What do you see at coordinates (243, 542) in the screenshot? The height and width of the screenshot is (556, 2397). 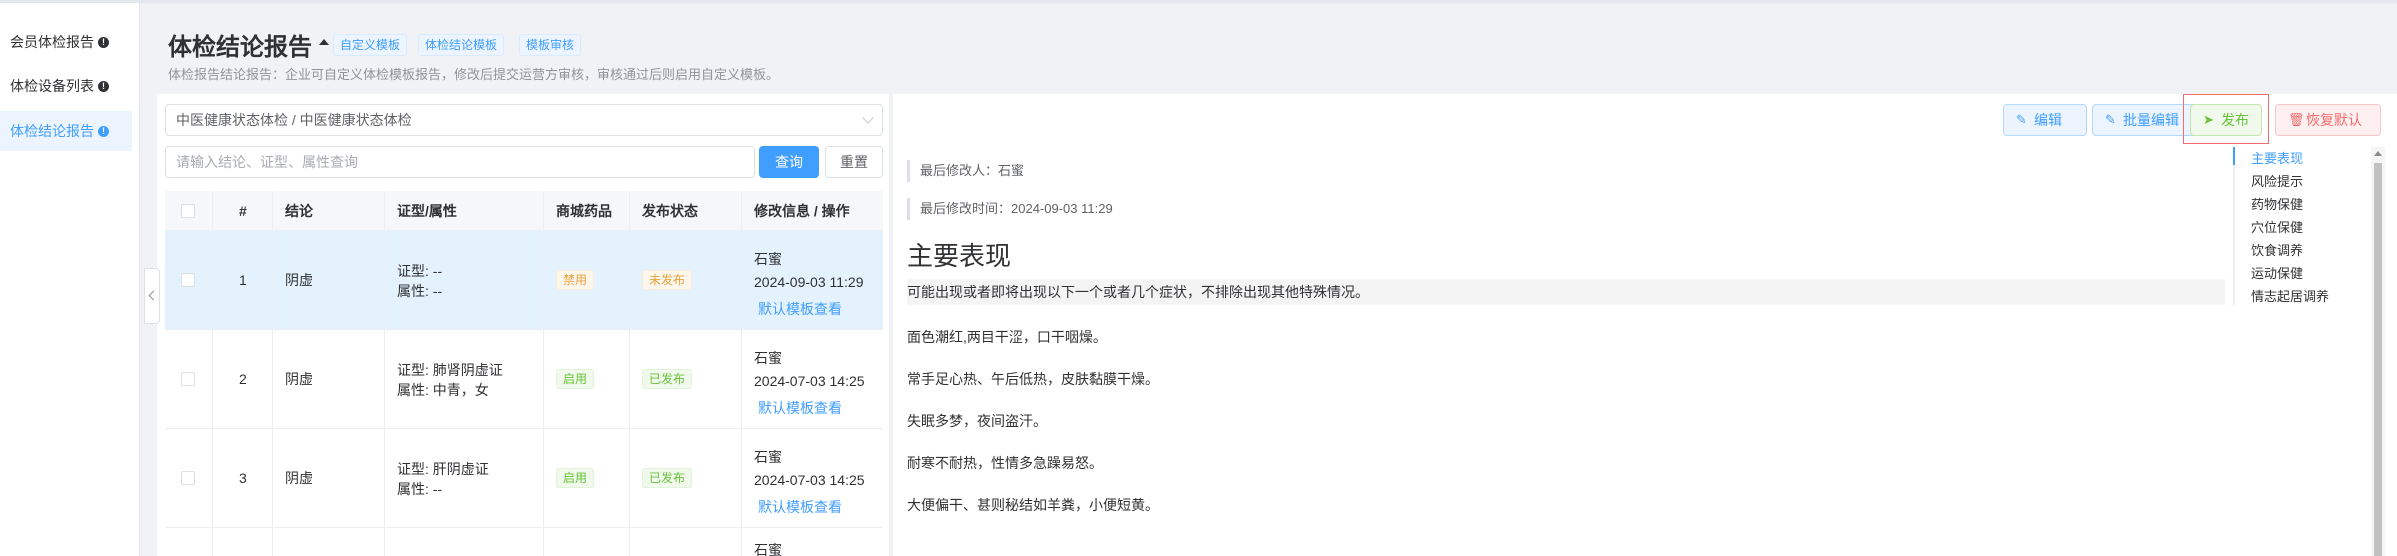 I see `index-cell` at bounding box center [243, 542].